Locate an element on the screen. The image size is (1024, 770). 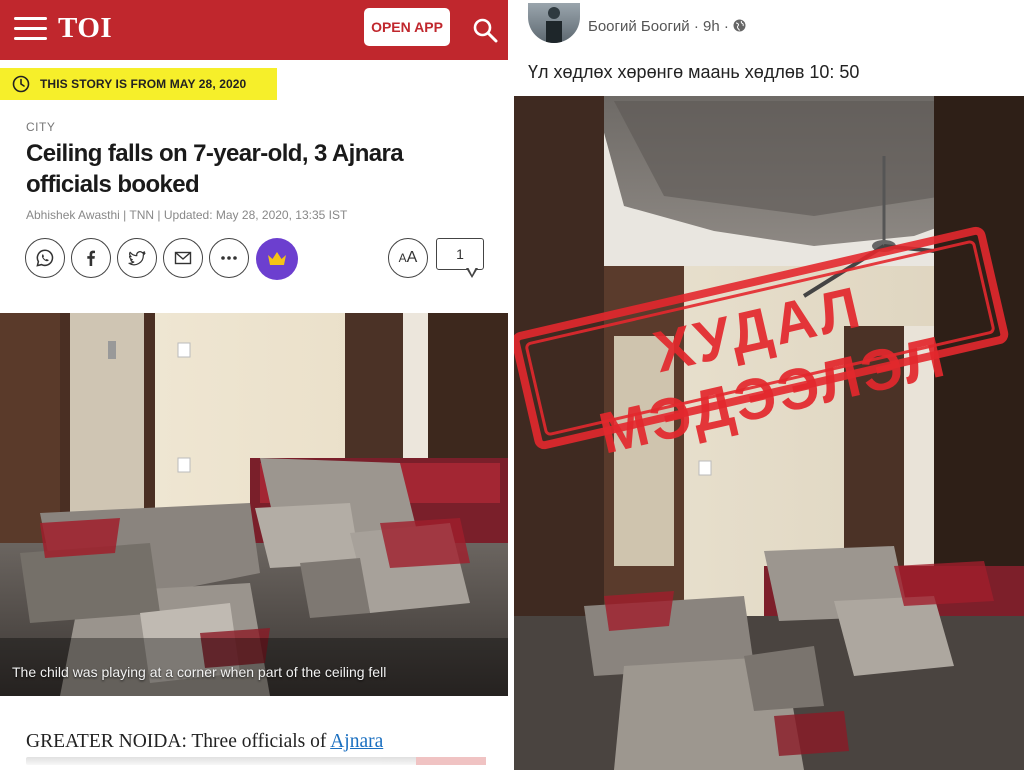
post-meta: · 9h · is located at coordinates (711, 26).